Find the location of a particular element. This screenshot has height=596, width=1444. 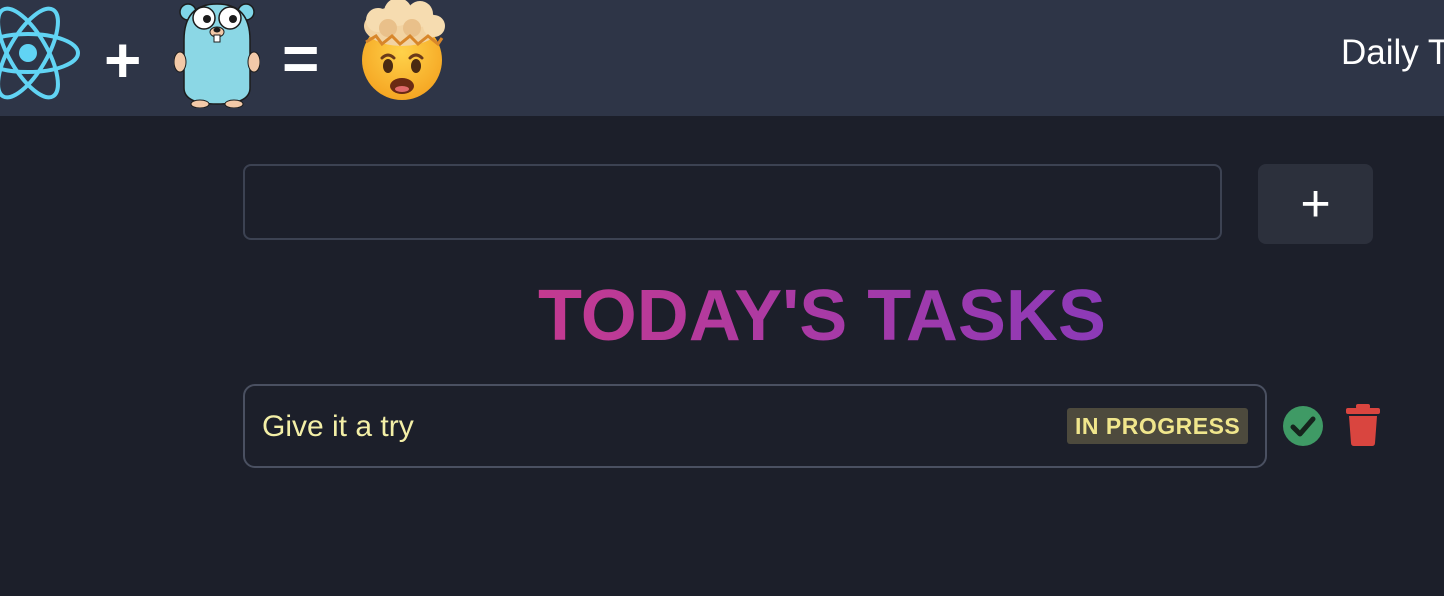

status-badge: IN PROGRESS is located at coordinates (1158, 426).